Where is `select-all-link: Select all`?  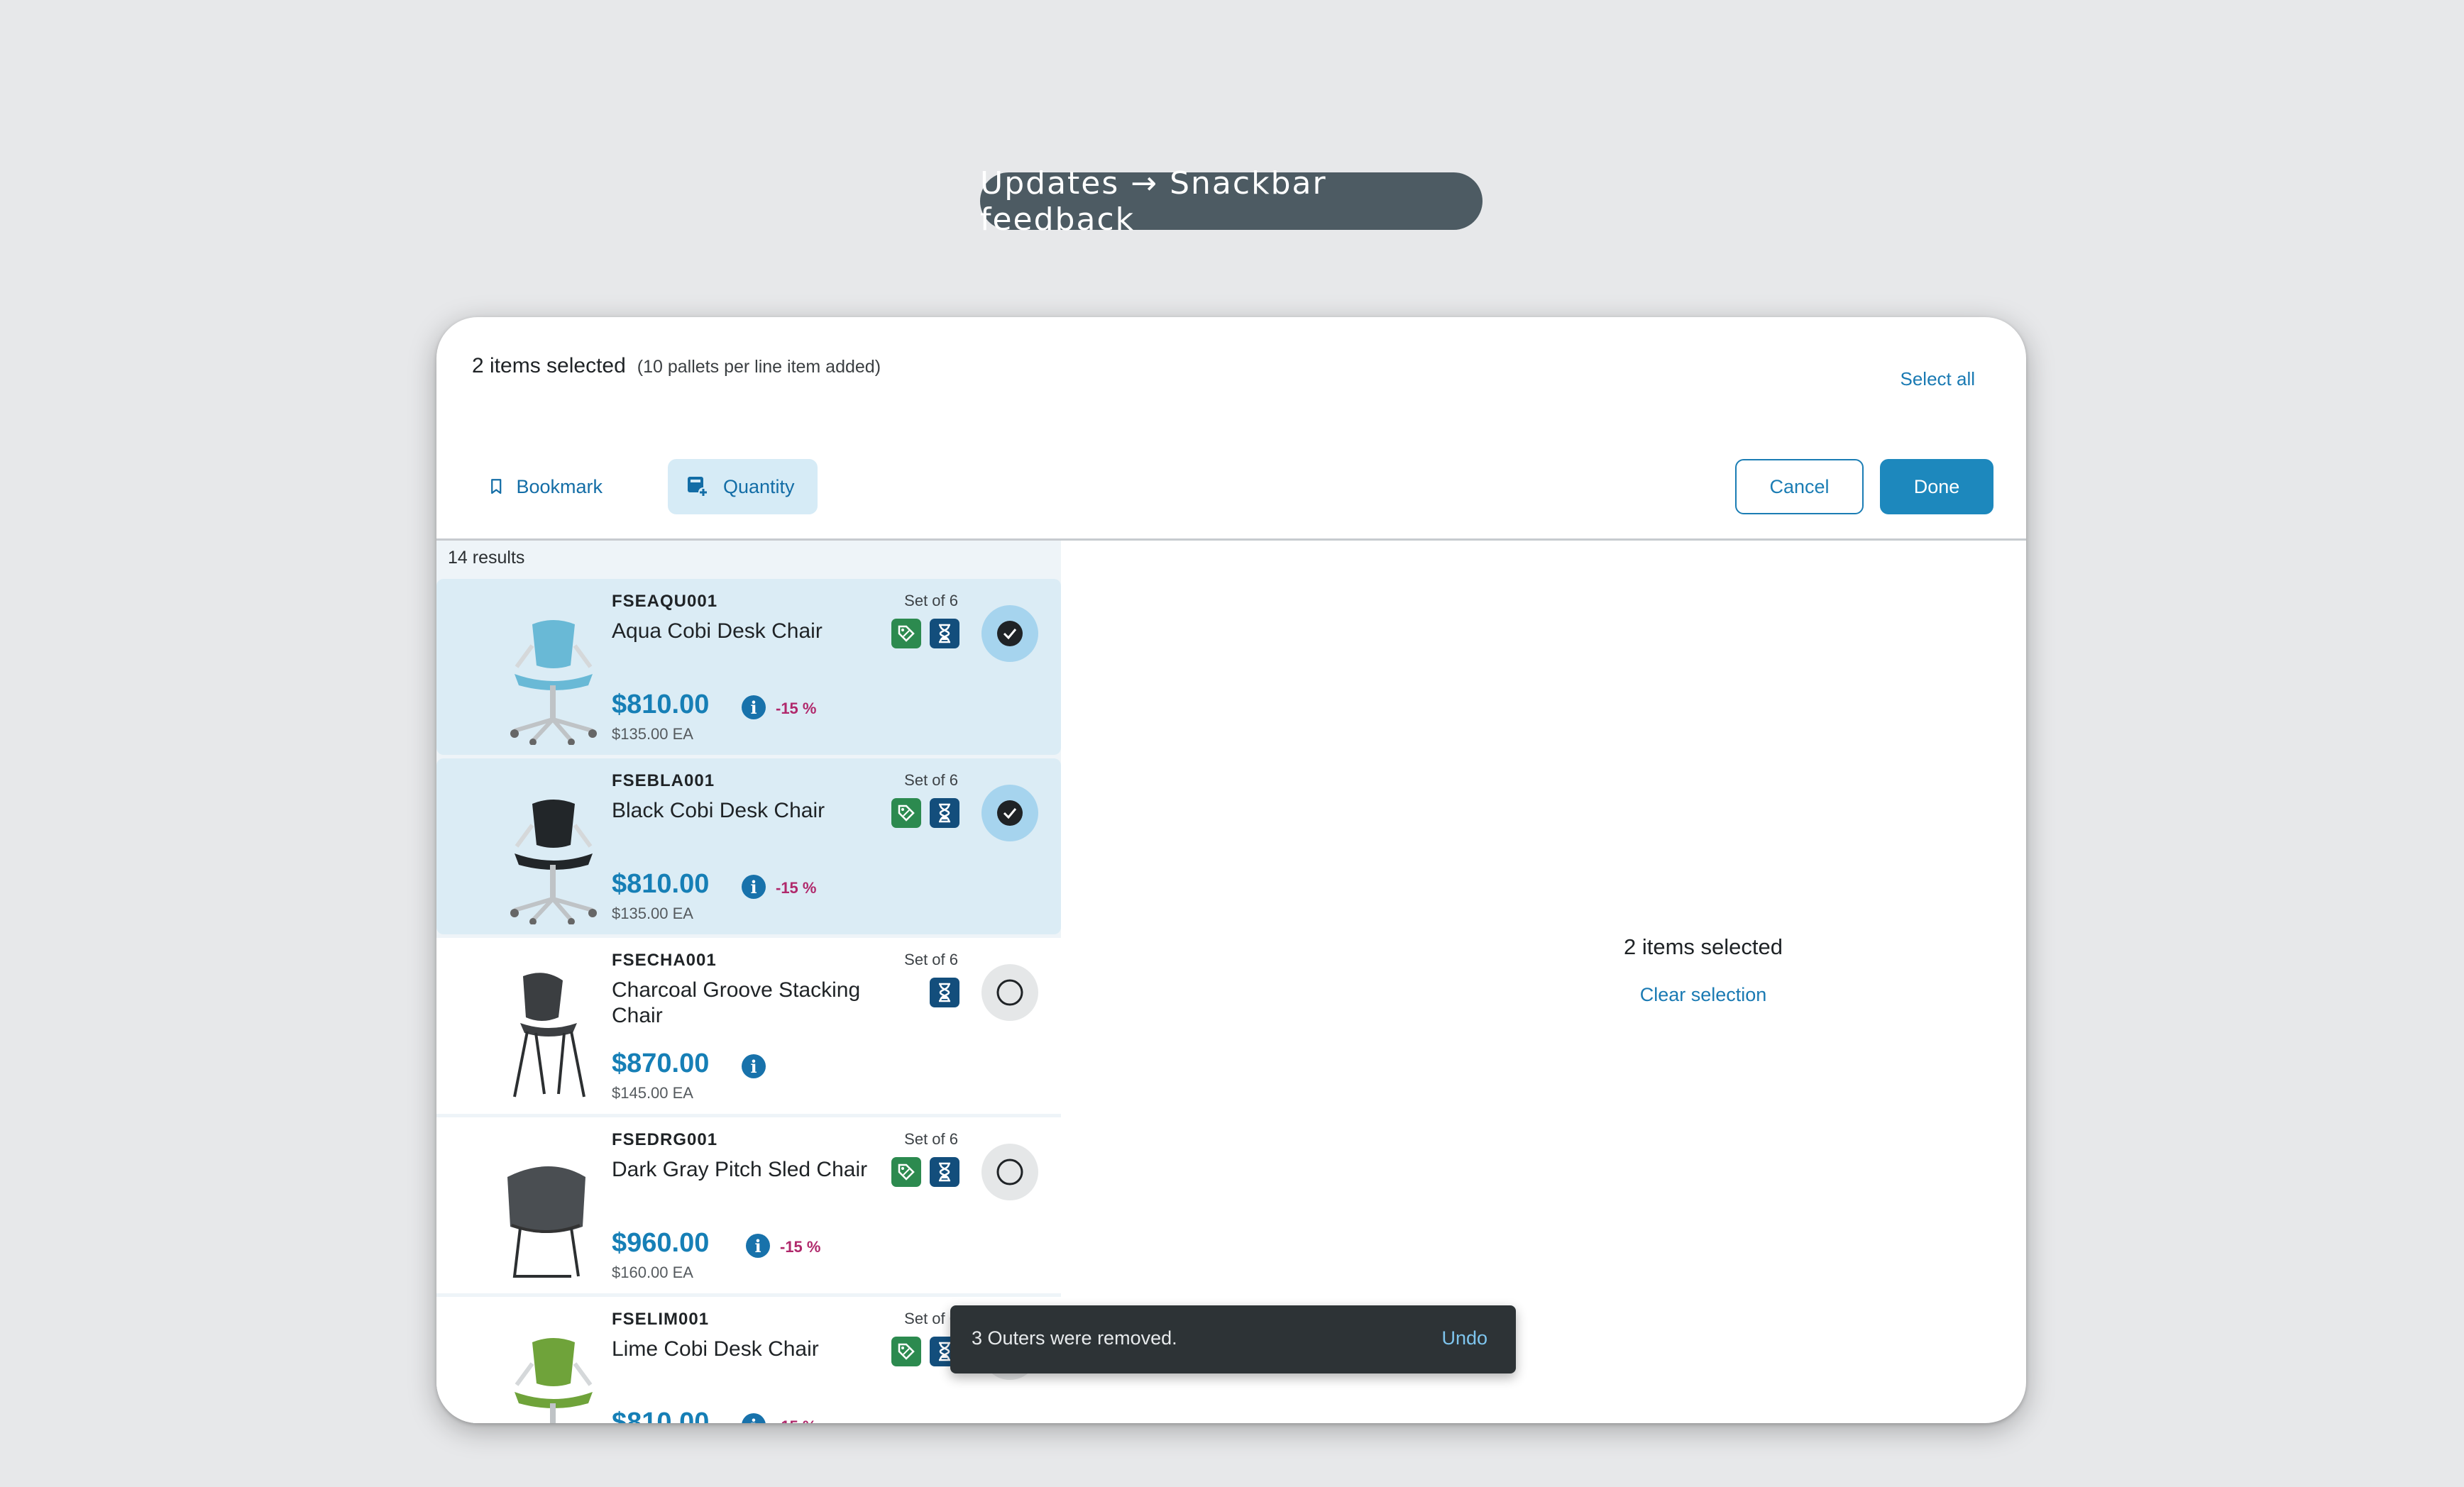 select-all-link: Select all is located at coordinates (1939, 379).